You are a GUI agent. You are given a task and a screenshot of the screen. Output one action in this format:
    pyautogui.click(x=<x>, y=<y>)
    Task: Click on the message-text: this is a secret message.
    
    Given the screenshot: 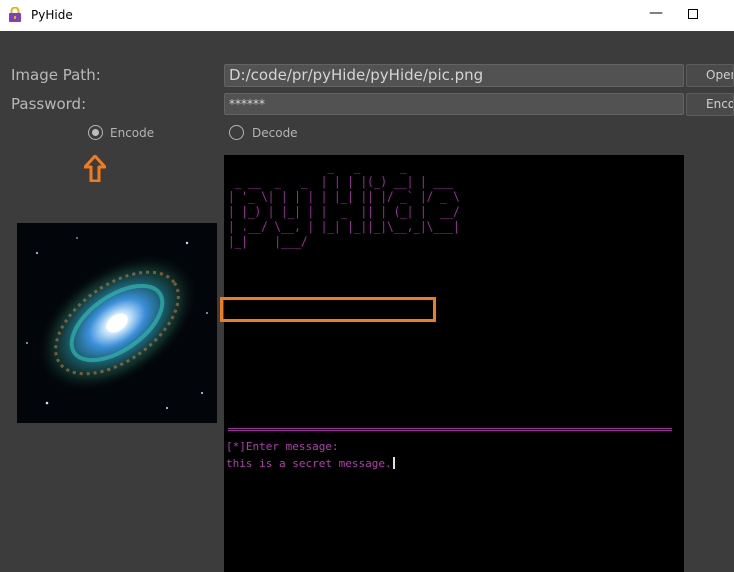 What is the action you would take?
    pyautogui.click(x=309, y=463)
    